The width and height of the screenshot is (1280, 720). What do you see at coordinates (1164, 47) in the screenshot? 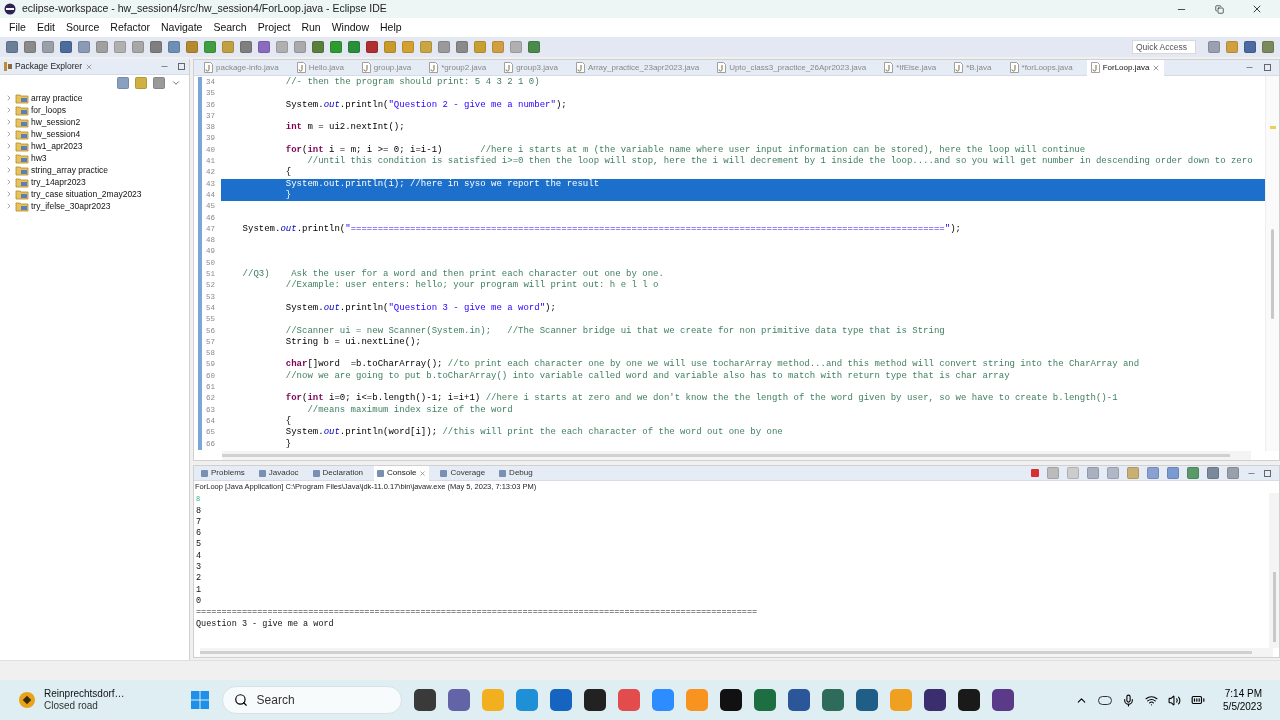
I see `quick-access-field: Quick Access` at bounding box center [1164, 47].